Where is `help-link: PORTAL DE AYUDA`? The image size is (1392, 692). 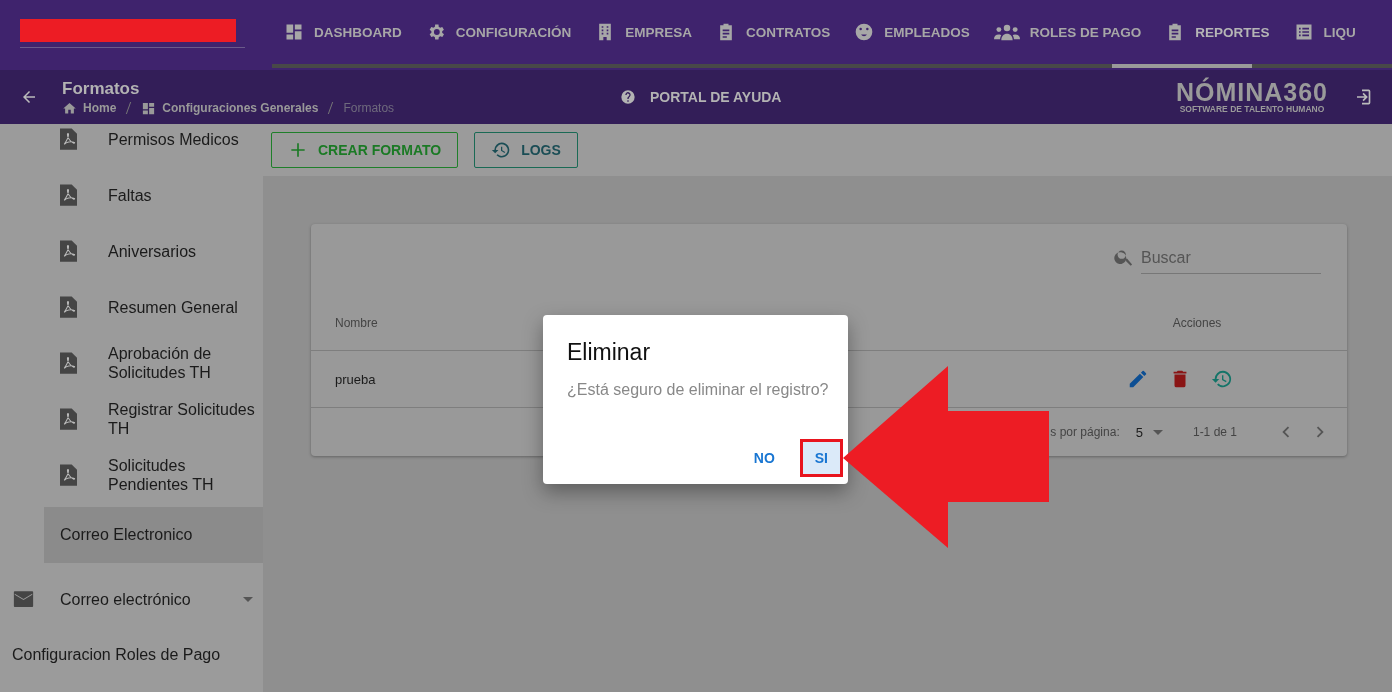 help-link: PORTAL DE AYUDA is located at coordinates (701, 97).